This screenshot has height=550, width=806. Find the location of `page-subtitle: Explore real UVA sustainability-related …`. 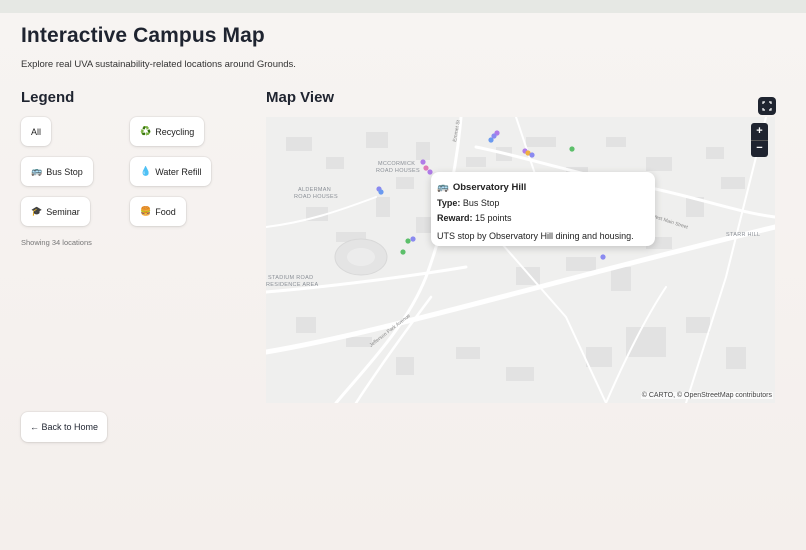

page-subtitle: Explore real UVA sustainability-related … is located at coordinates (158, 64).